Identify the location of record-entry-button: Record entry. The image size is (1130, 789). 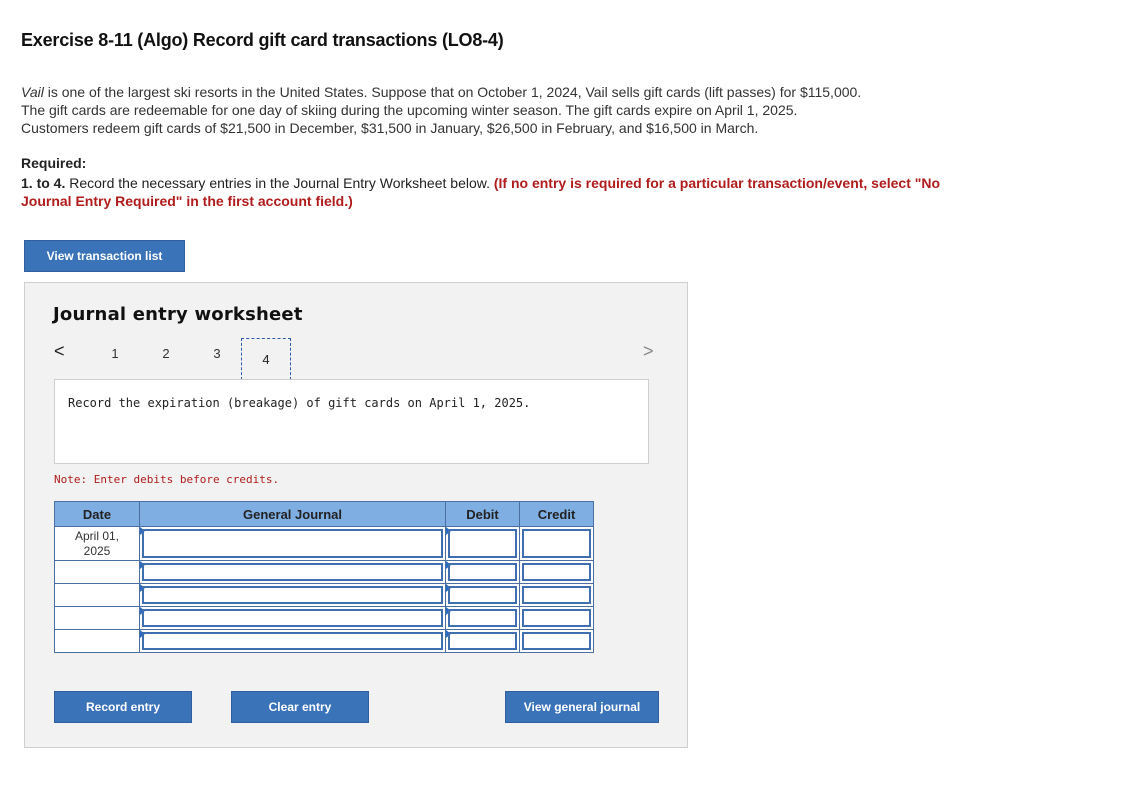
(123, 707).